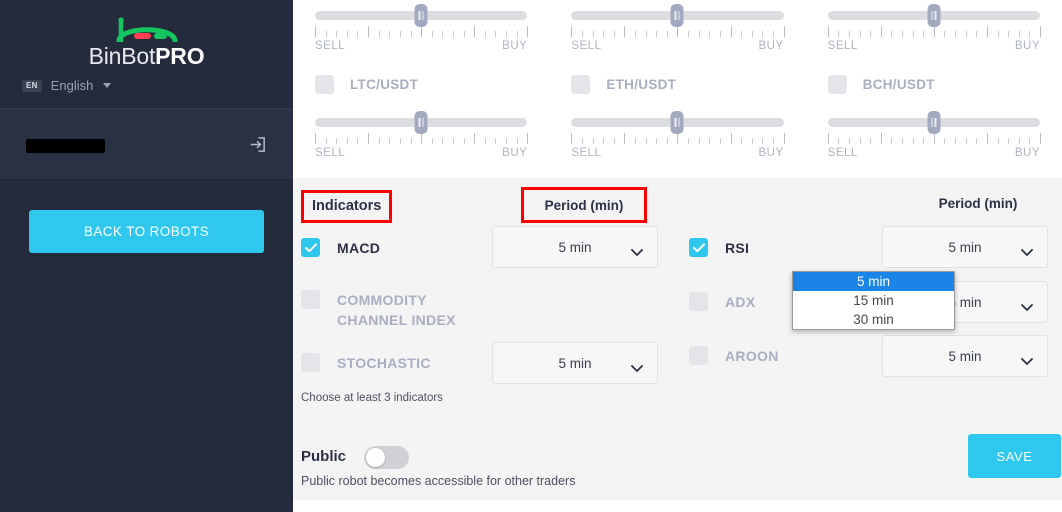  Describe the element at coordinates (146, 43) in the screenshot. I see `brand-logo: BinBotPRO` at that location.